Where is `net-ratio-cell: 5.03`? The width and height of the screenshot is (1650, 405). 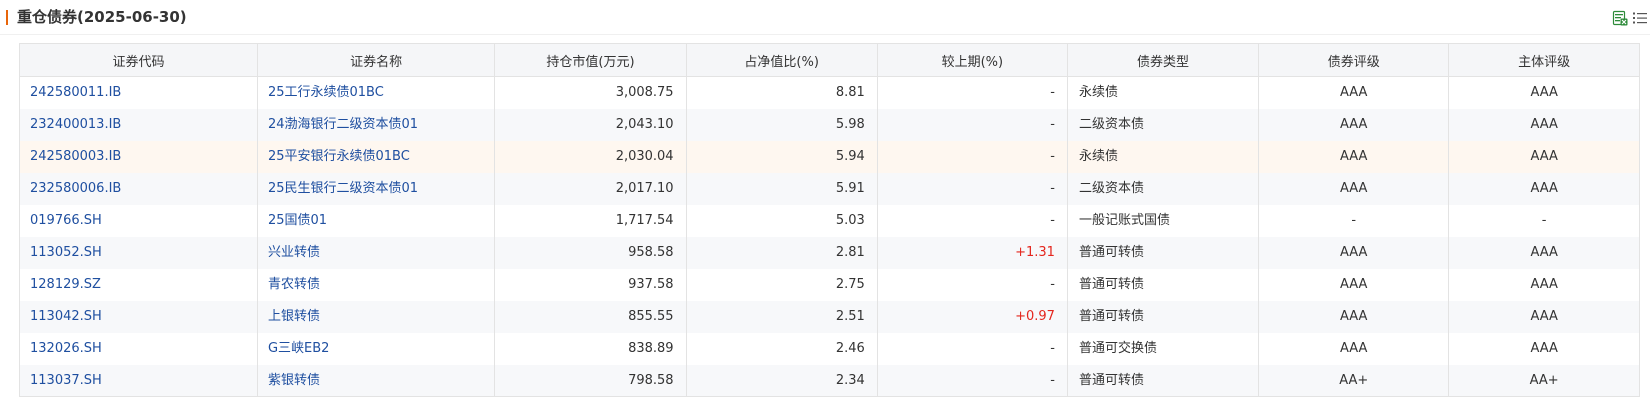 net-ratio-cell: 5.03 is located at coordinates (782, 221).